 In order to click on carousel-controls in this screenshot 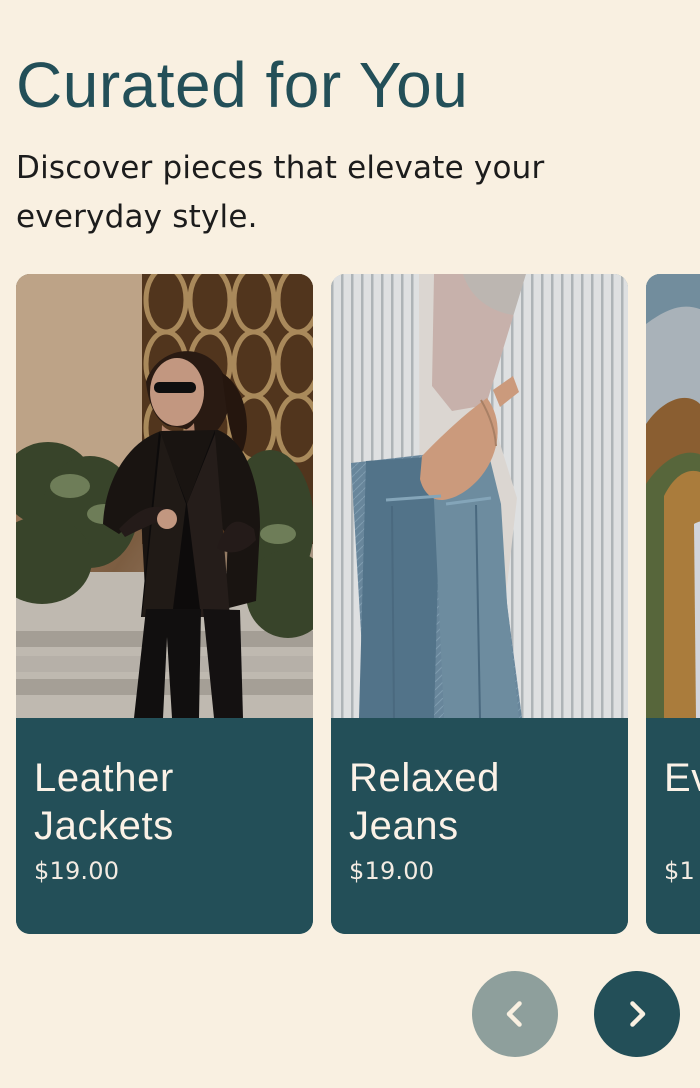, I will do `click(577, 1014)`.